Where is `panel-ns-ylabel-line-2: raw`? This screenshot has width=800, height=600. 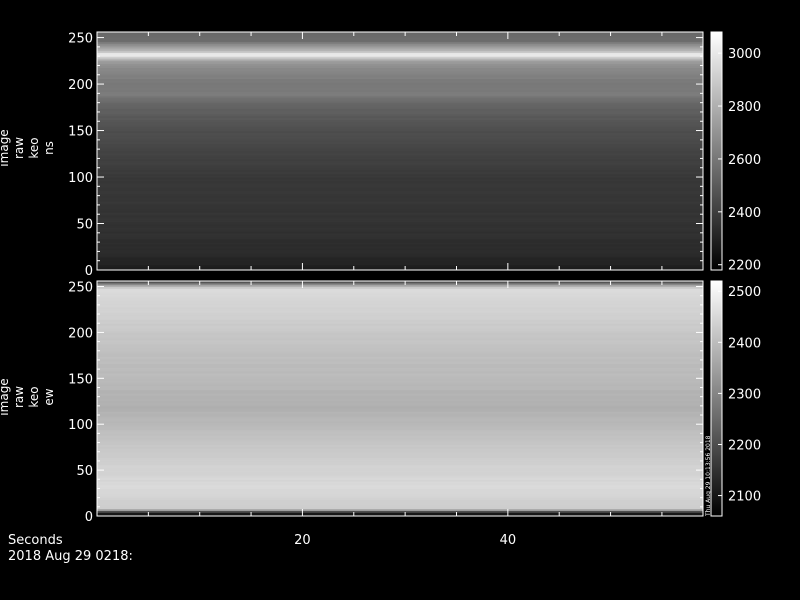 panel-ns-ylabel-line-2: raw is located at coordinates (19, 148).